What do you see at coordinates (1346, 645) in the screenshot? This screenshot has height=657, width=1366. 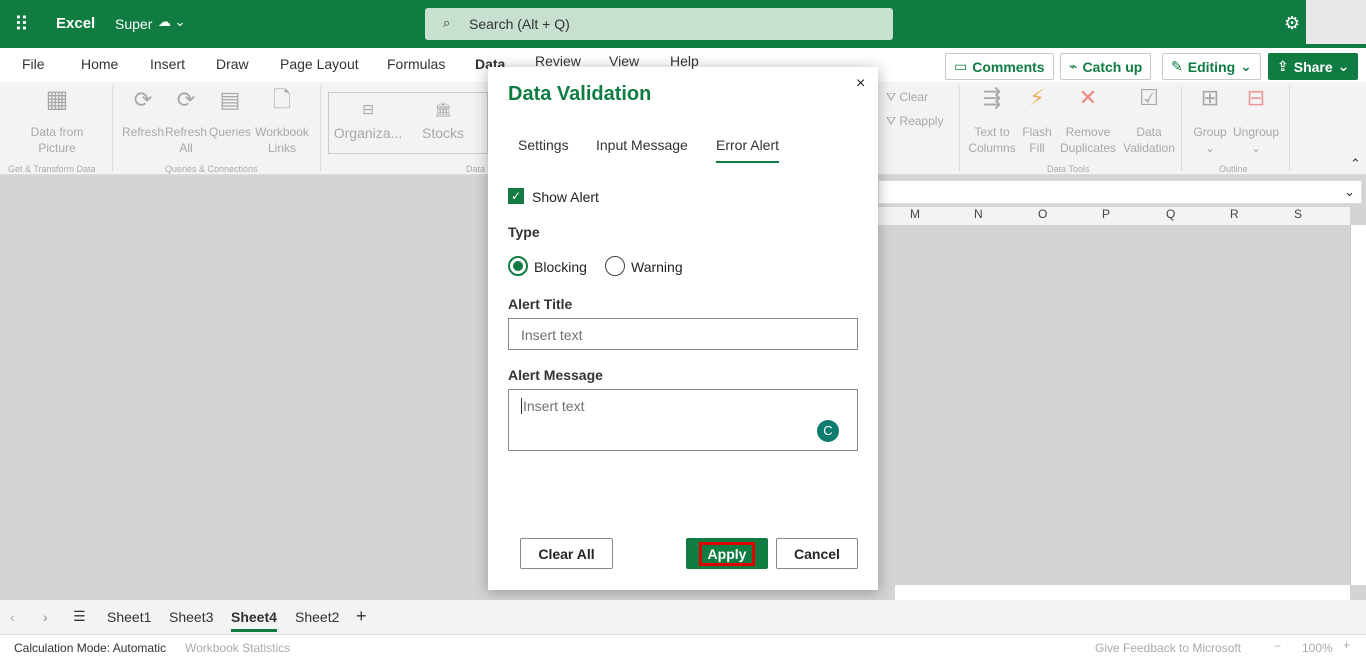 I see `zoom-in-icon: +` at bounding box center [1346, 645].